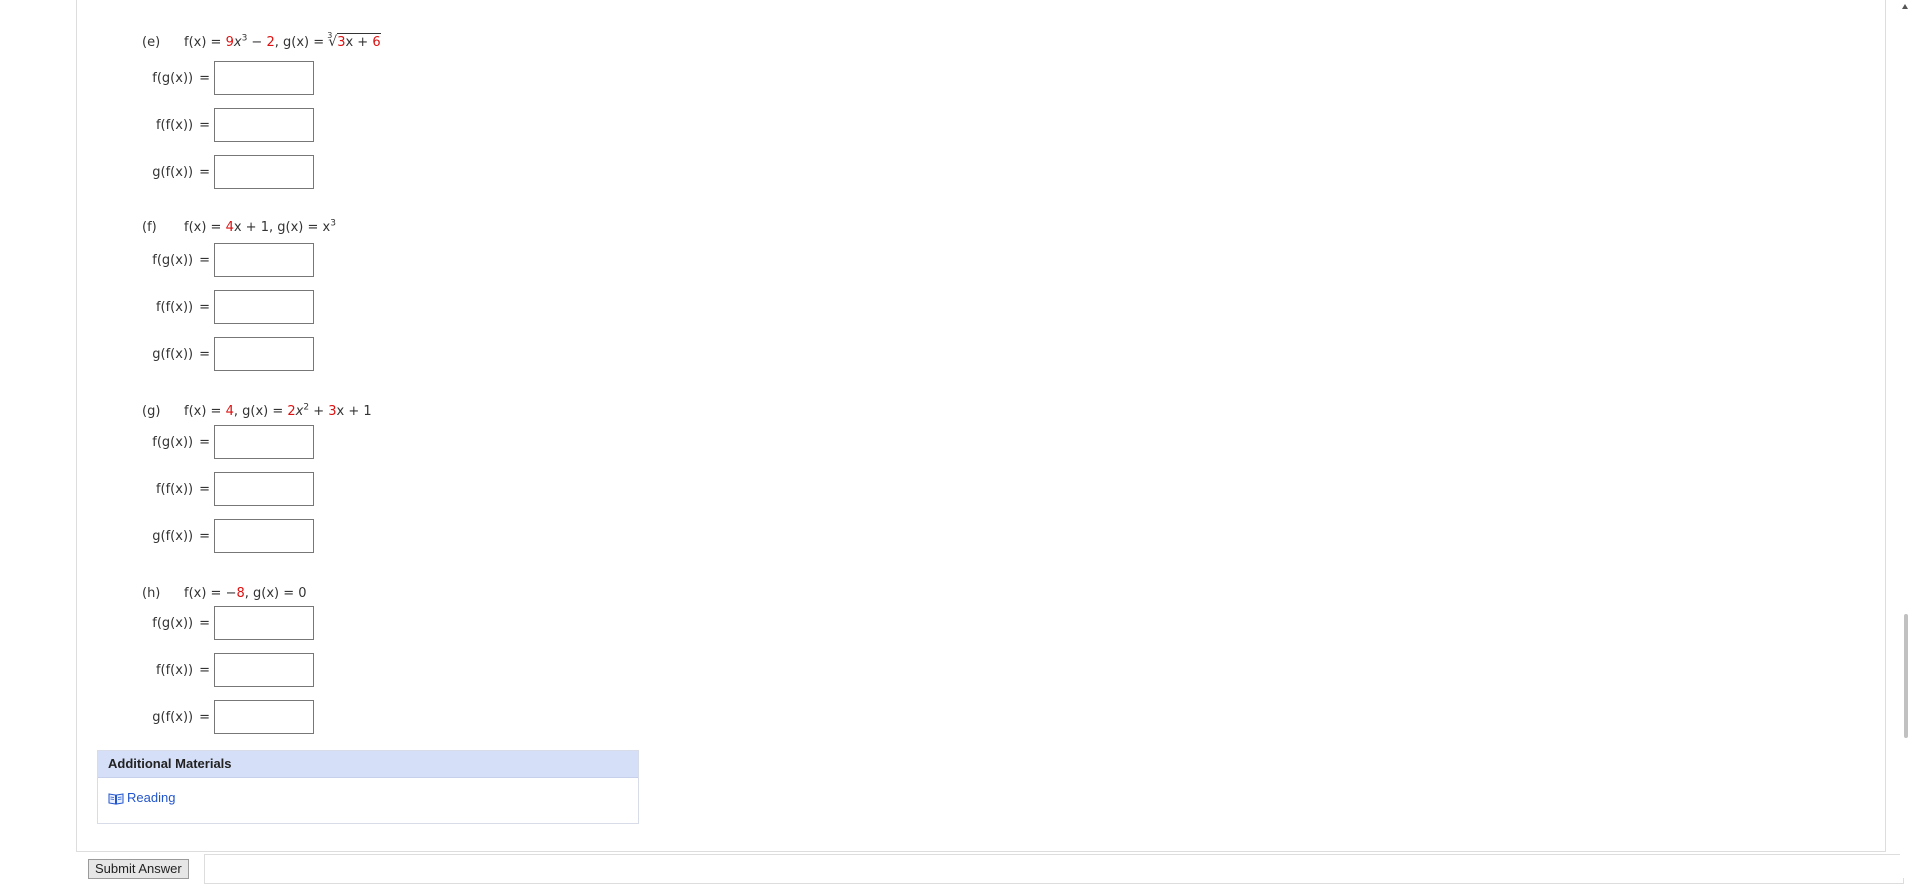 This screenshot has height=884, width=1910. What do you see at coordinates (1906, 676) in the screenshot?
I see `scrollbar-thumb` at bounding box center [1906, 676].